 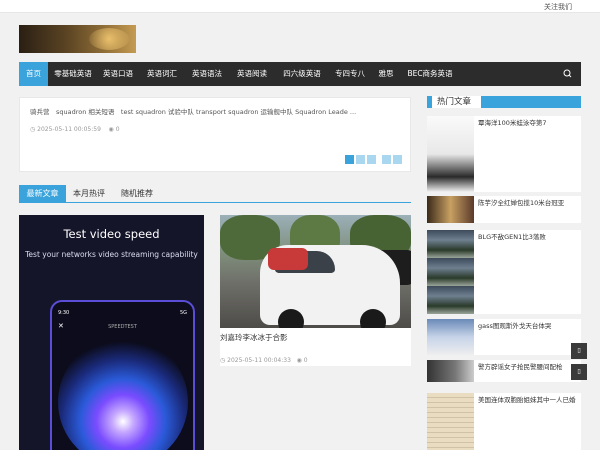 I want to click on article-meta: ◷ 2025-05-11 00:04:33 ◉ 0, so click(x=264, y=360).